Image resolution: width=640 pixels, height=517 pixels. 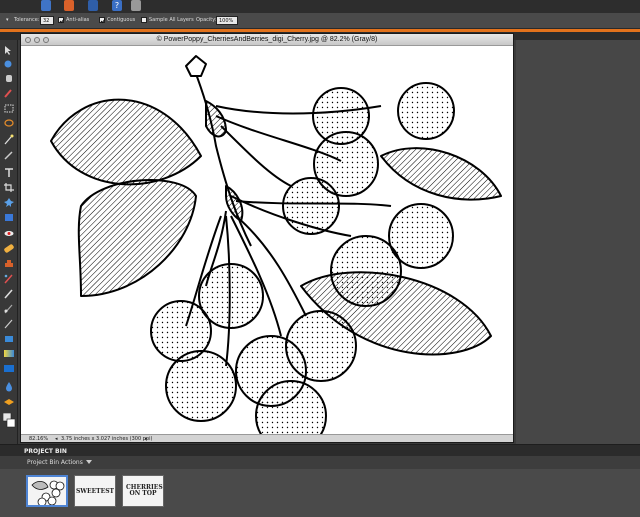 What do you see at coordinates (9, 248) in the screenshot?
I see `healing-brush-icon` at bounding box center [9, 248].